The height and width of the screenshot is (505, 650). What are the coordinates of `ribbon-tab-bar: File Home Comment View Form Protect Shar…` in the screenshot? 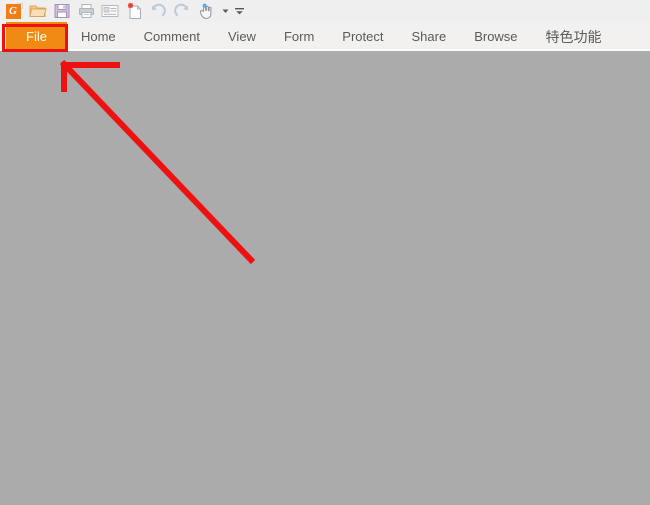 It's located at (325, 36).